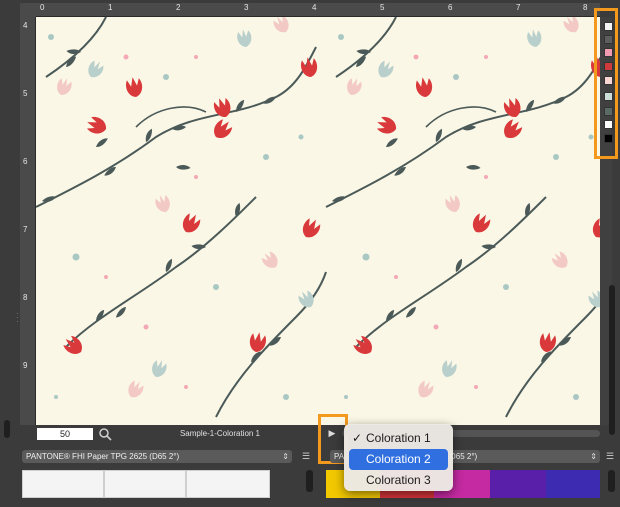 This screenshot has height=507, width=620. I want to click on vertical-scrollbar, so click(612, 360).